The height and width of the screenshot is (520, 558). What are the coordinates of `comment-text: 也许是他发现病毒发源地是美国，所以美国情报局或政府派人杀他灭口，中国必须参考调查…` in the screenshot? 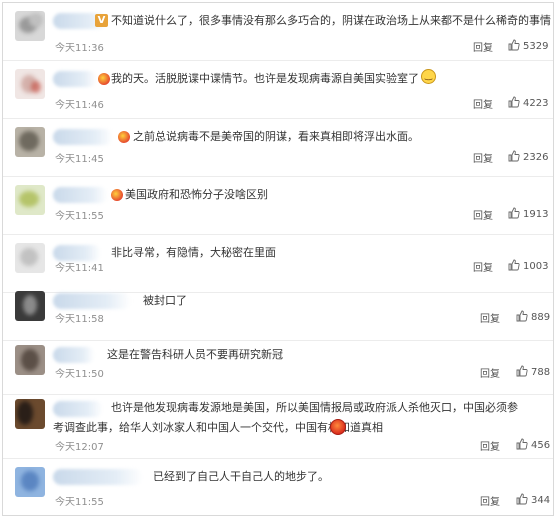 It's located at (285, 417).